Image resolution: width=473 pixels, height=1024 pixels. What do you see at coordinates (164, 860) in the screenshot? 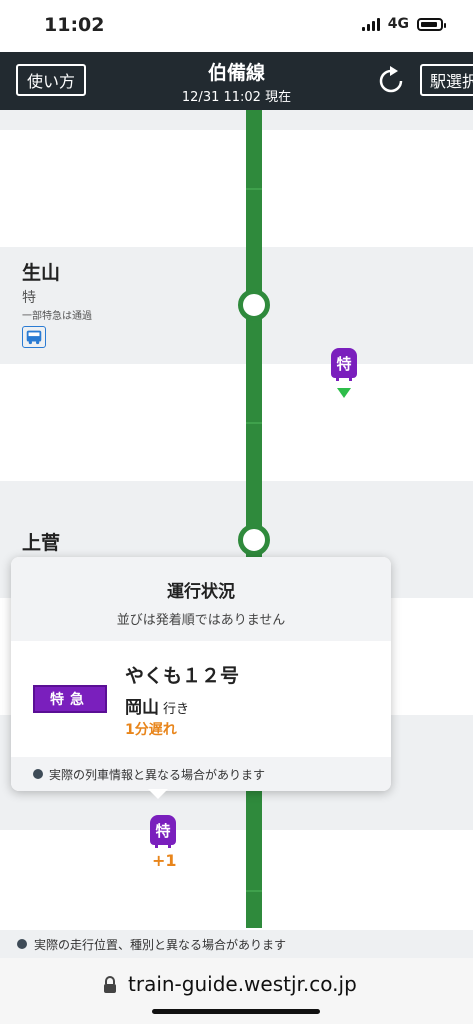
I see `train-count-badge: +1` at bounding box center [164, 860].